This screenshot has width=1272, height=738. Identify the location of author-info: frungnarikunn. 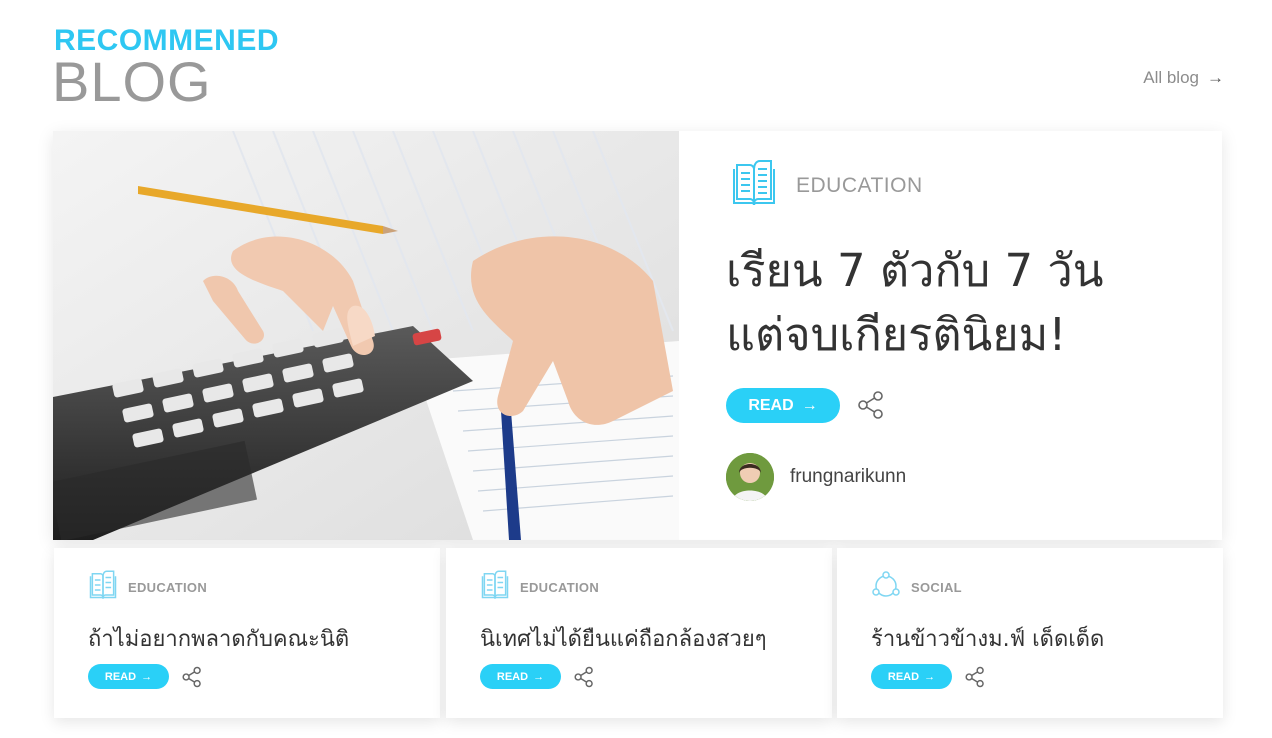
(816, 477).